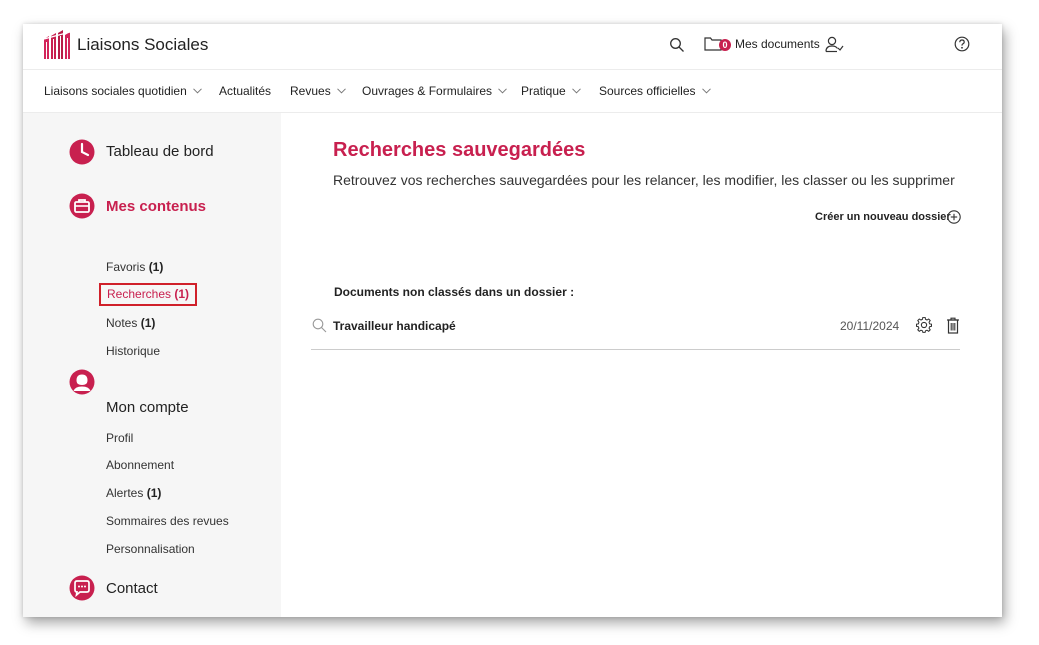 This screenshot has height=645, width=1039. I want to click on chat-bubble-icon, so click(82, 588).